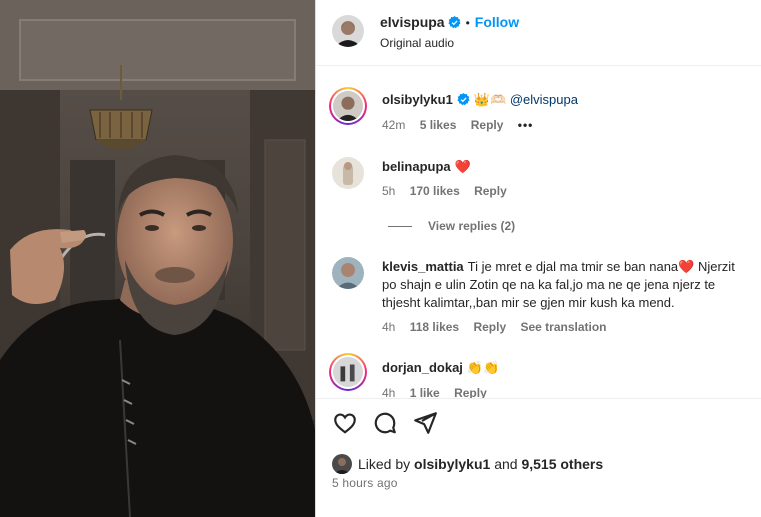  I want to click on follow-button: Follow, so click(497, 22).